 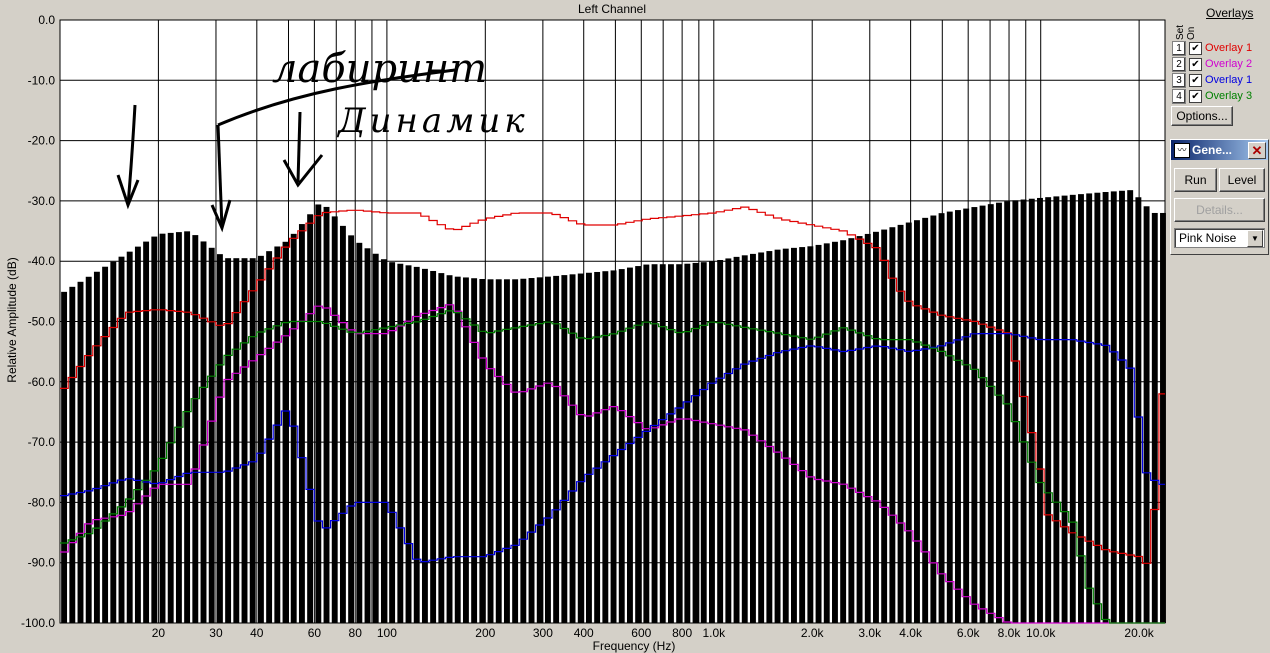 What do you see at coordinates (1179, 80) in the screenshot?
I see `overlay-set-button-3: 3` at bounding box center [1179, 80].